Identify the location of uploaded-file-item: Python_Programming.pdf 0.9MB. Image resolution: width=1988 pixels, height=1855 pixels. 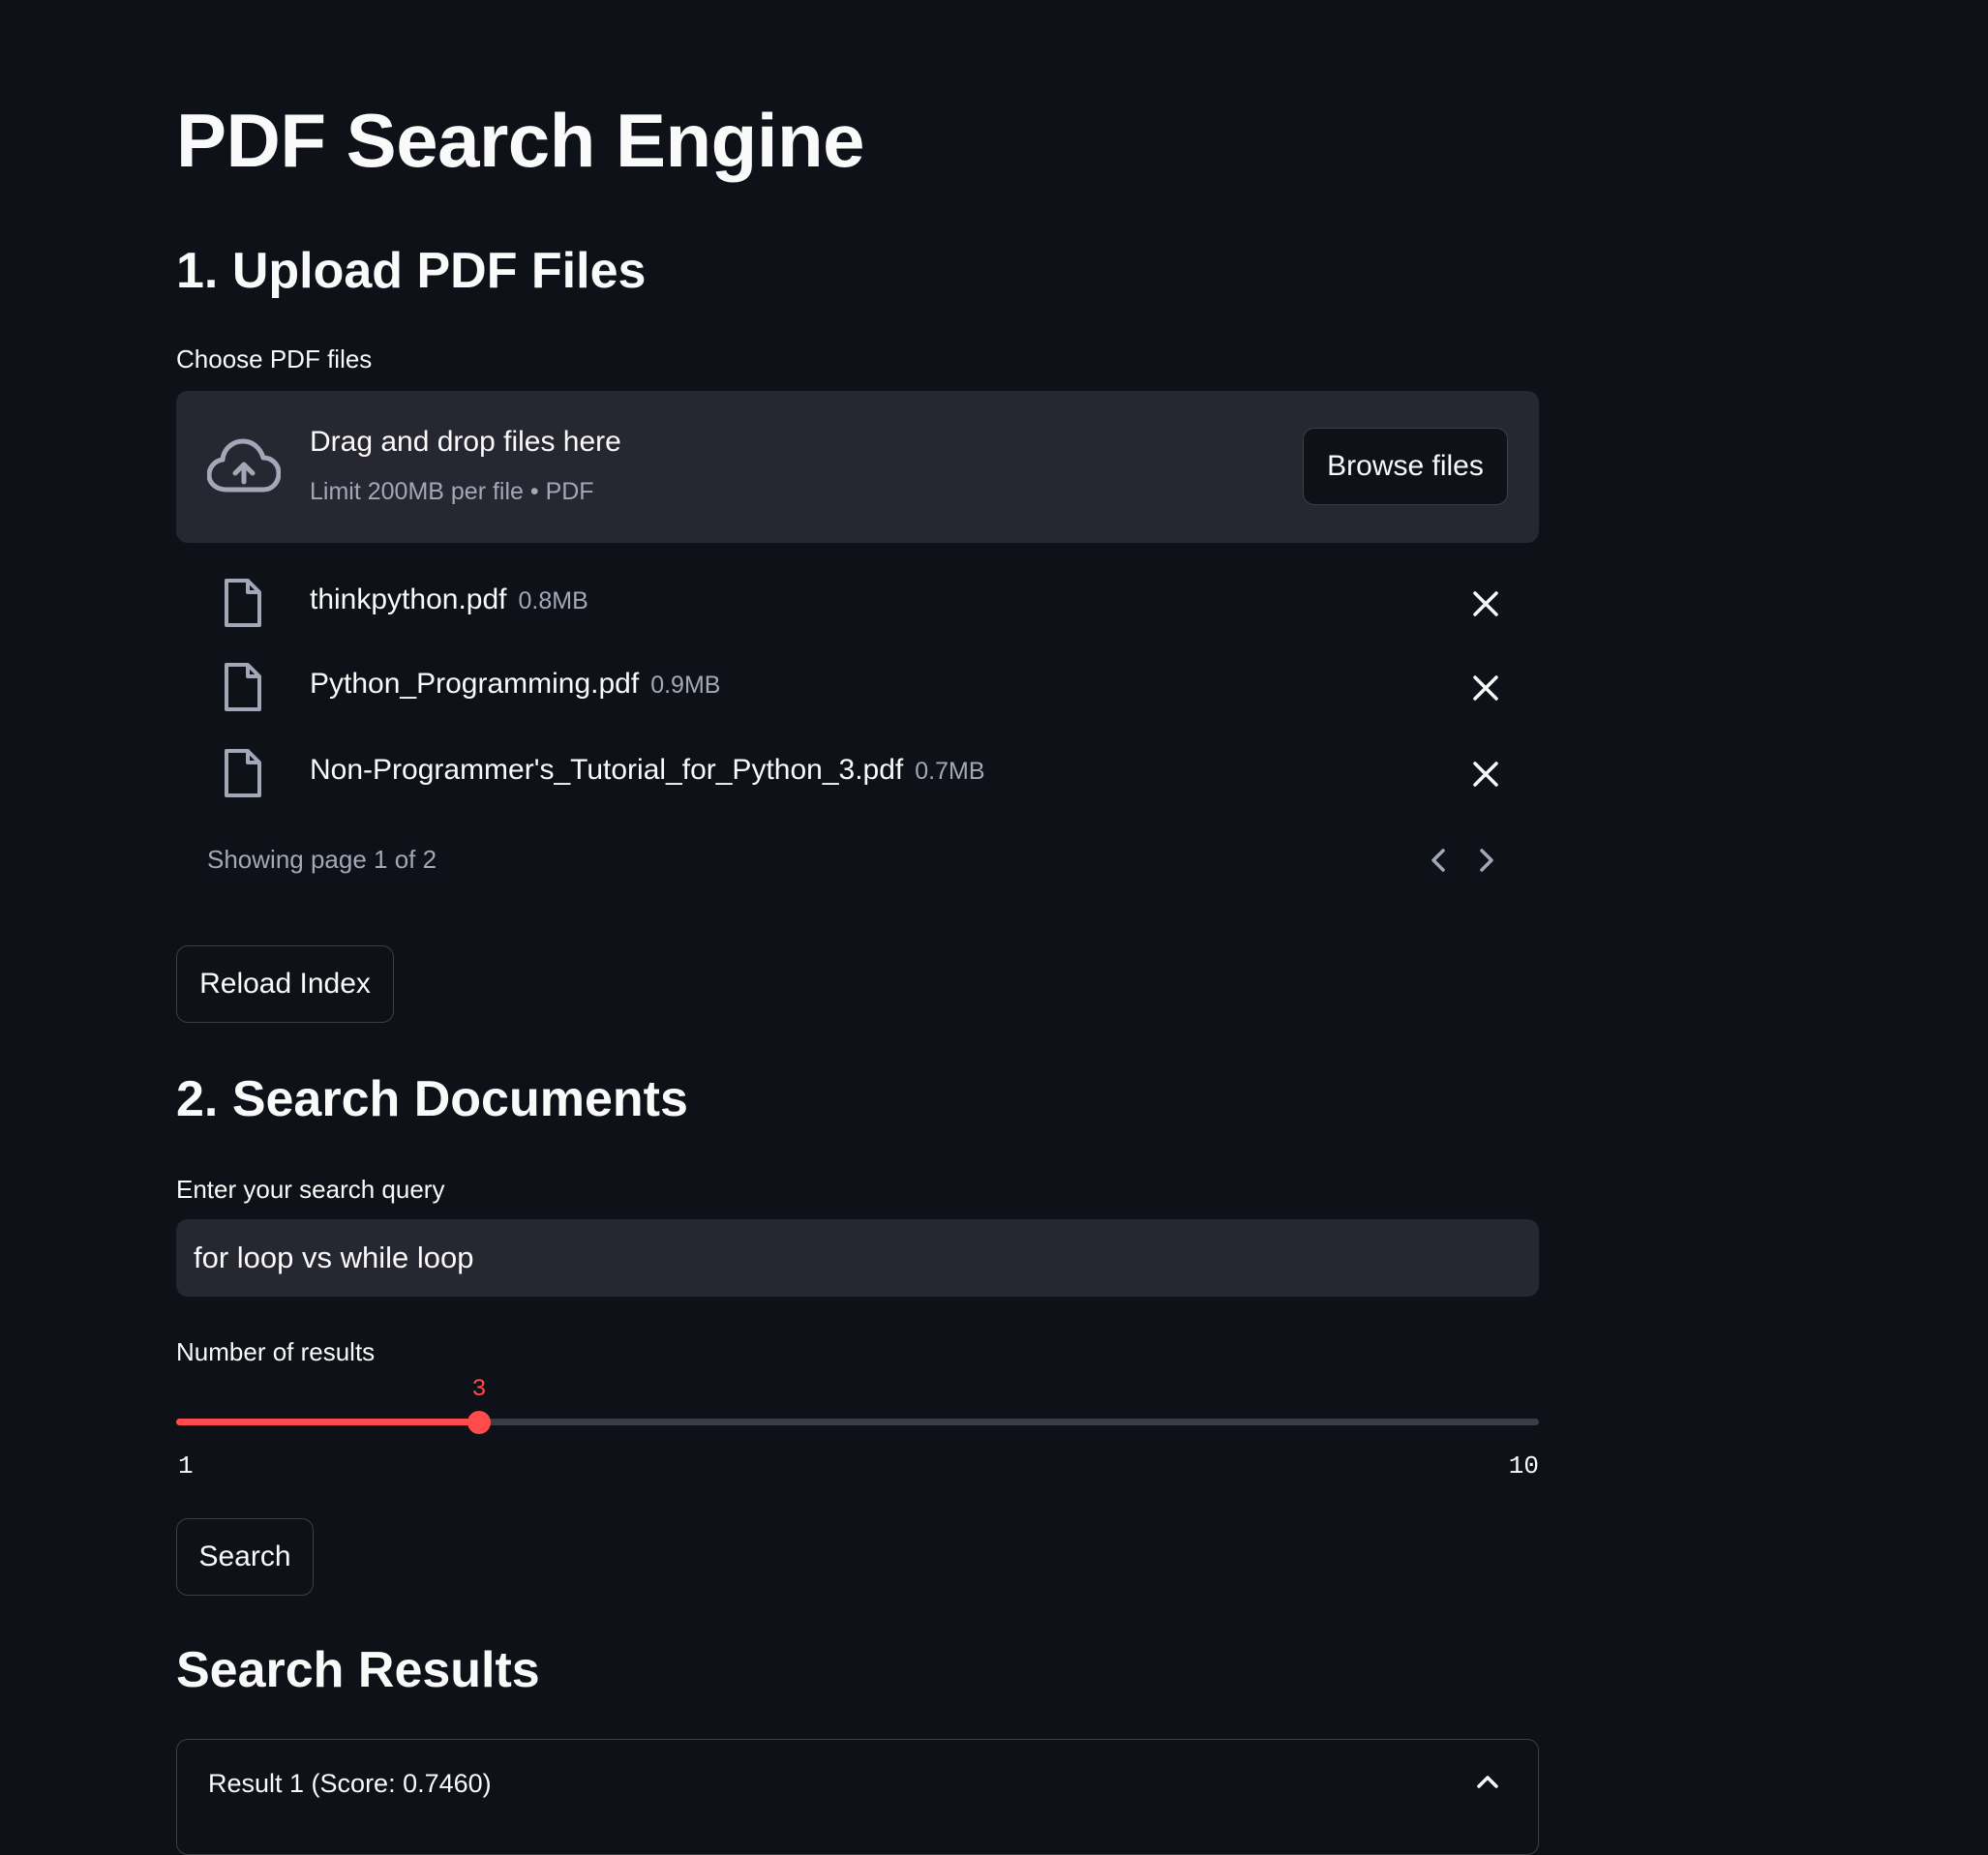
(857, 687).